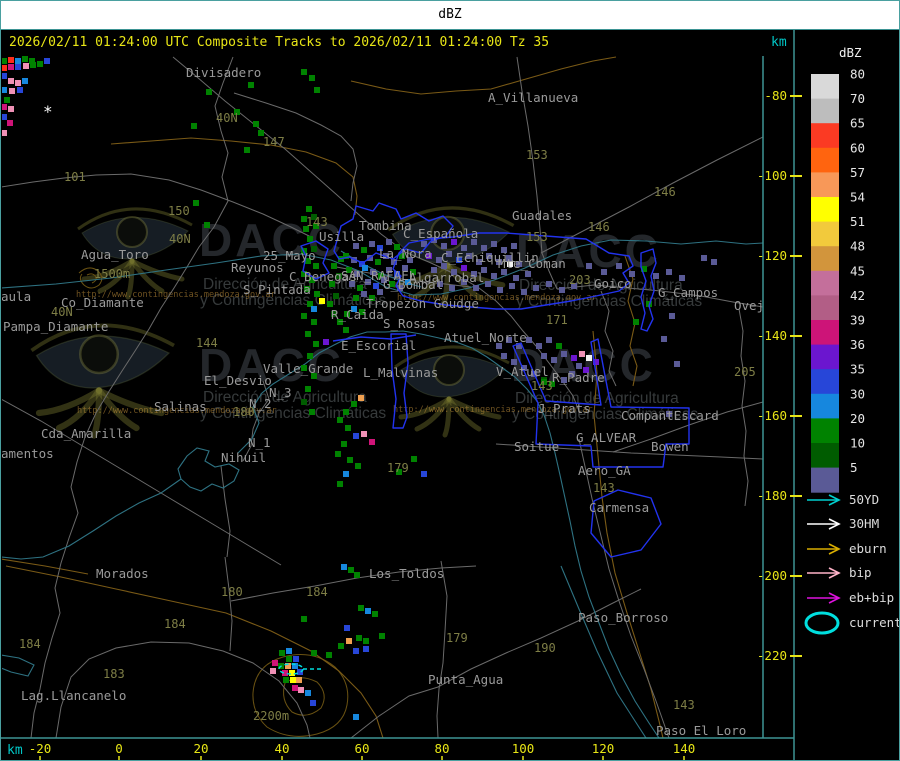 The height and width of the screenshot is (761, 900). What do you see at coordinates (670, 446) in the screenshot?
I see `map-place-label: Bowen` at bounding box center [670, 446].